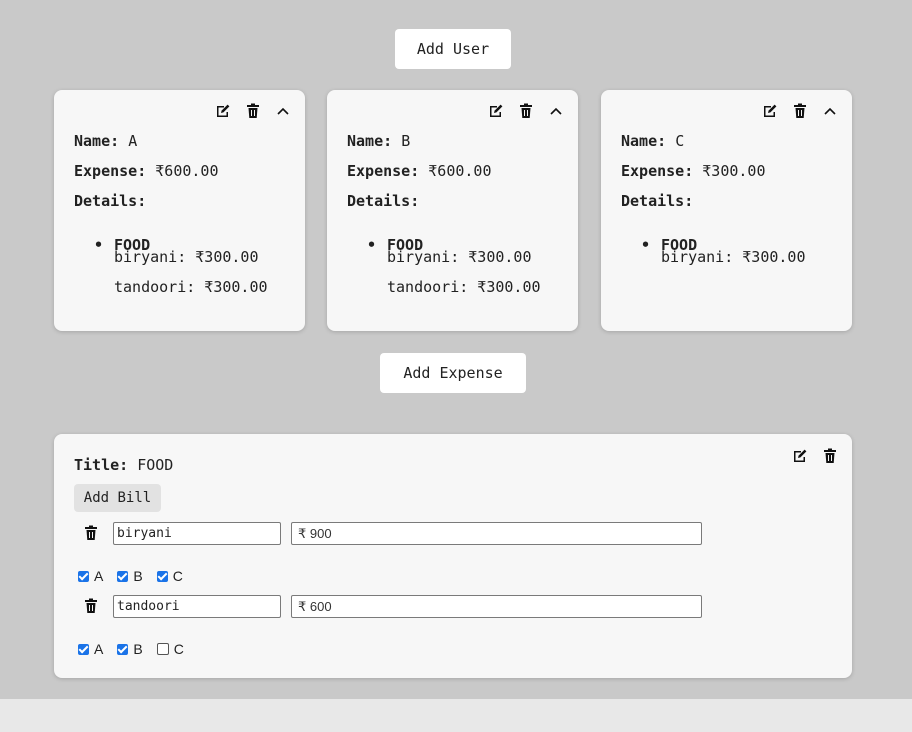  I want to click on bill-amount-input: ₹ 900, so click(496, 533).